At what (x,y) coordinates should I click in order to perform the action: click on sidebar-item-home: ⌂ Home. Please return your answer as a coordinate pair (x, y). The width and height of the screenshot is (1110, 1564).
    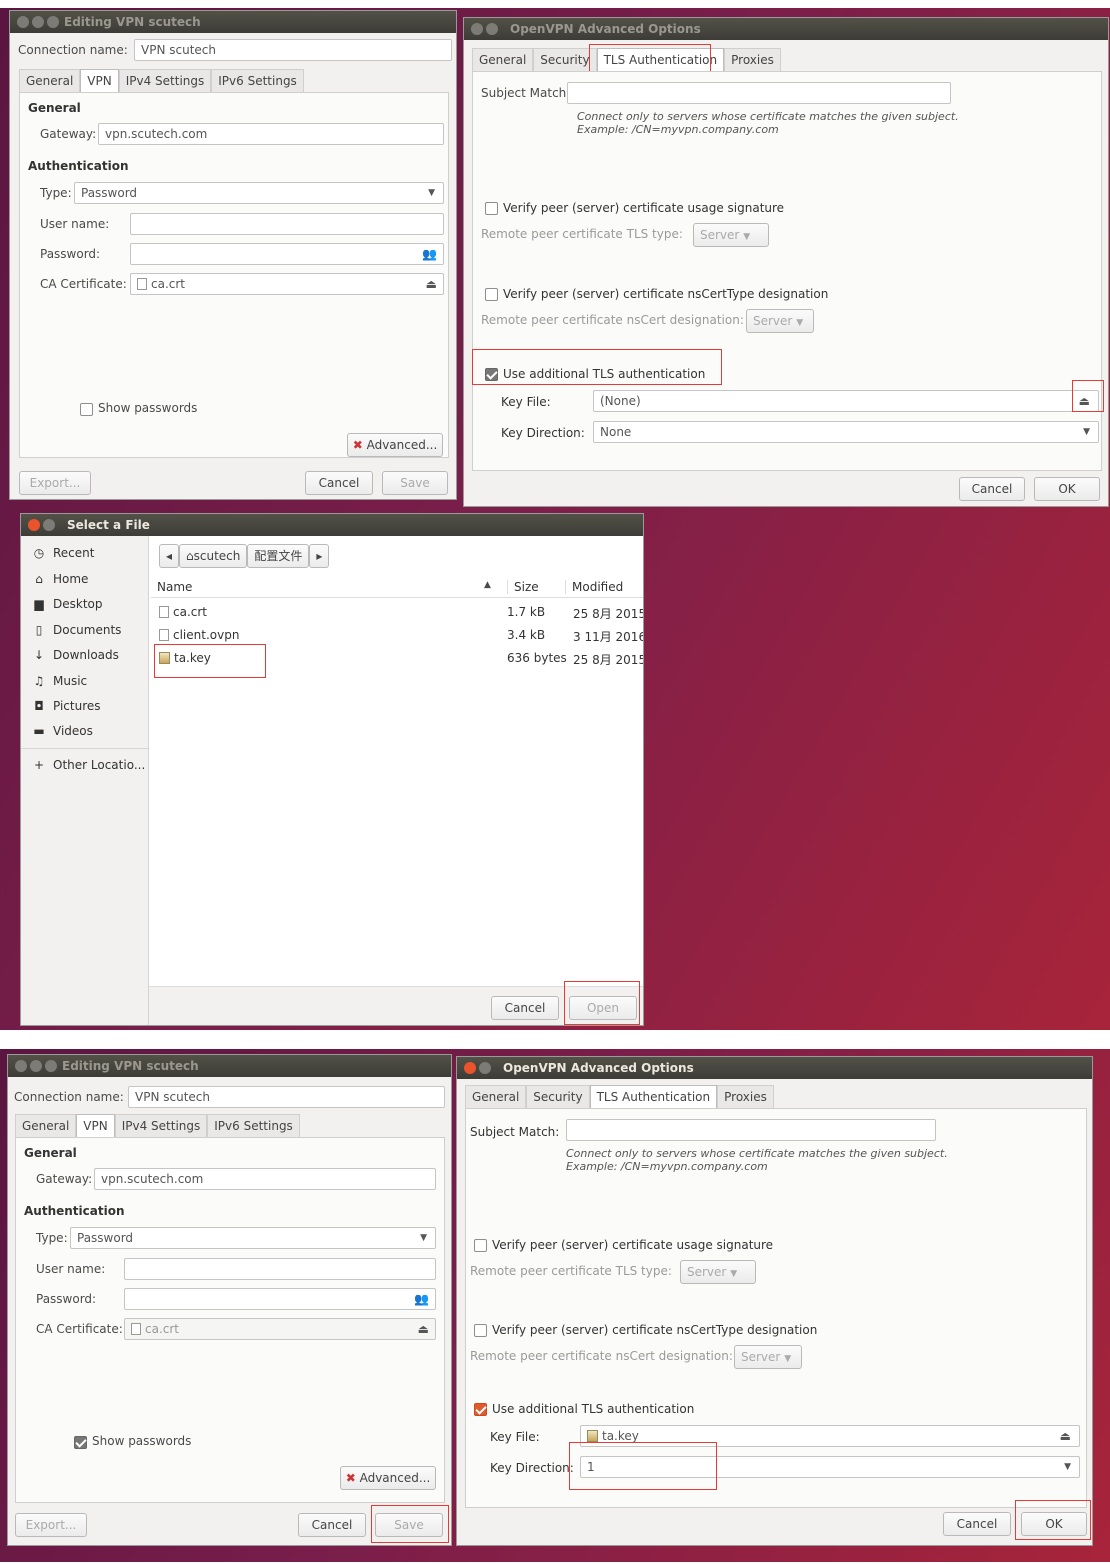
    Looking at the image, I should click on (59, 579).